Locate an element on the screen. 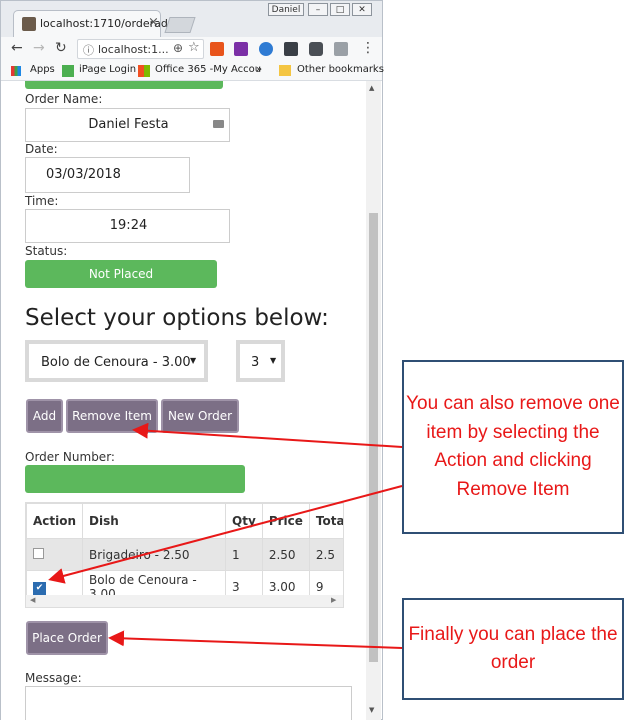  arrow-to-place-order is located at coordinates (255, 639).